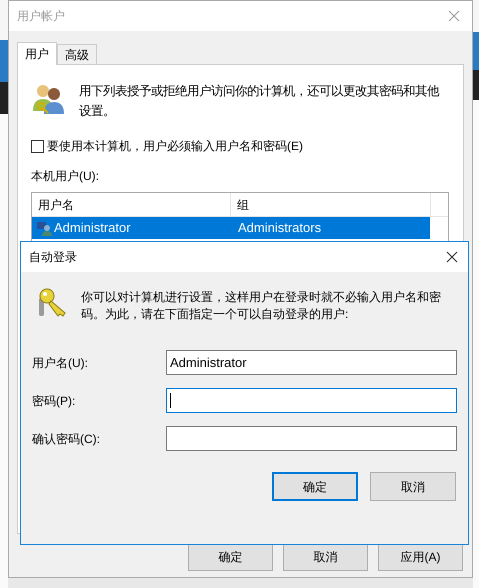  What do you see at coordinates (259, 101) in the screenshot?
I see `description-text: 用下列表授予或拒绝用户访问你的计算机，还可以更改其密码和其他设置。` at bounding box center [259, 101].